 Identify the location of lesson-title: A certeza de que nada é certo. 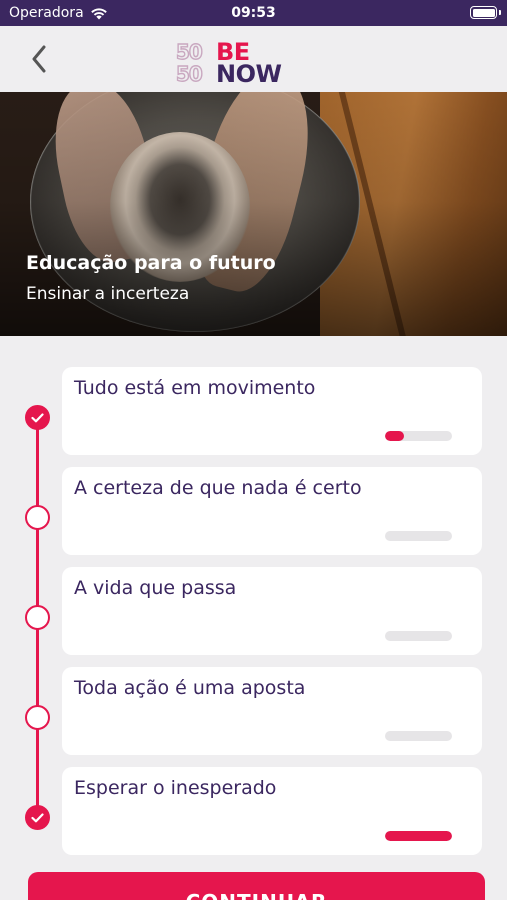
(218, 488).